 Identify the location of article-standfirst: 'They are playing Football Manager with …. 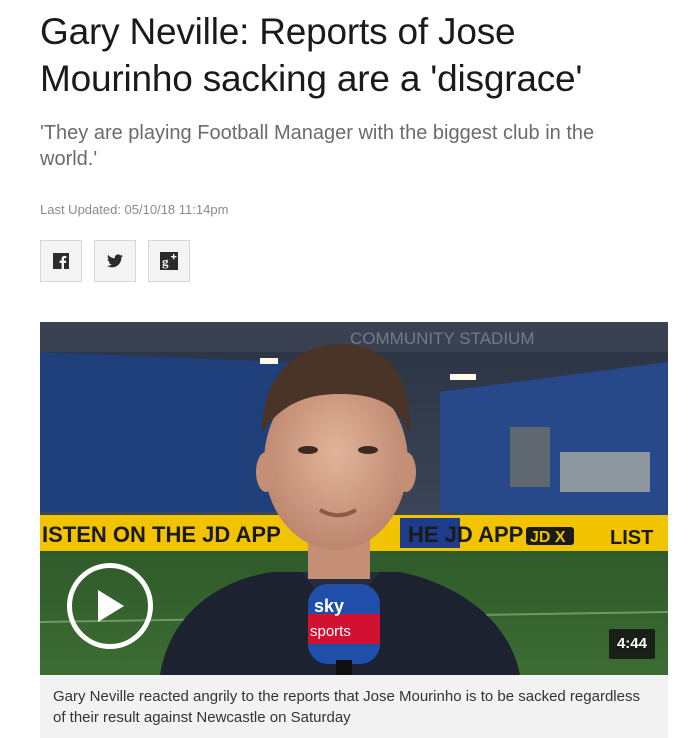
(317, 146).